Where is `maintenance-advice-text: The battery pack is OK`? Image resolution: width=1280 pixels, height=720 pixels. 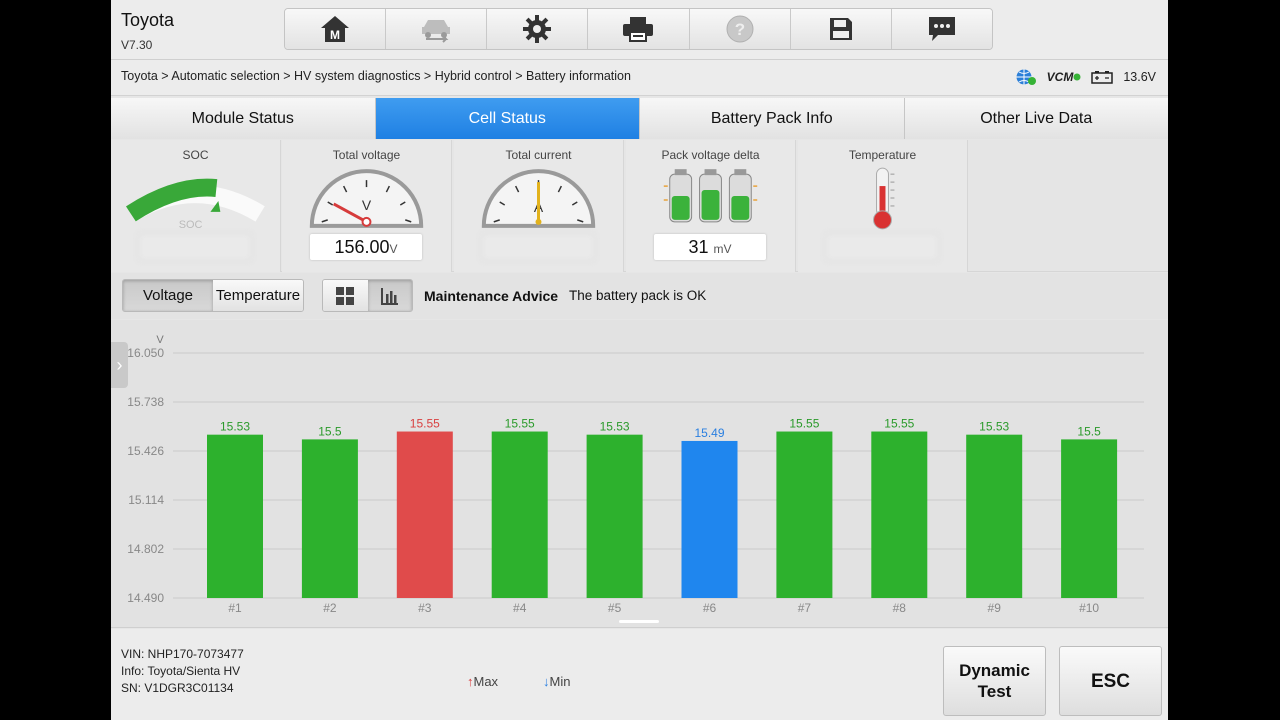 maintenance-advice-text: The battery pack is OK is located at coordinates (638, 295).